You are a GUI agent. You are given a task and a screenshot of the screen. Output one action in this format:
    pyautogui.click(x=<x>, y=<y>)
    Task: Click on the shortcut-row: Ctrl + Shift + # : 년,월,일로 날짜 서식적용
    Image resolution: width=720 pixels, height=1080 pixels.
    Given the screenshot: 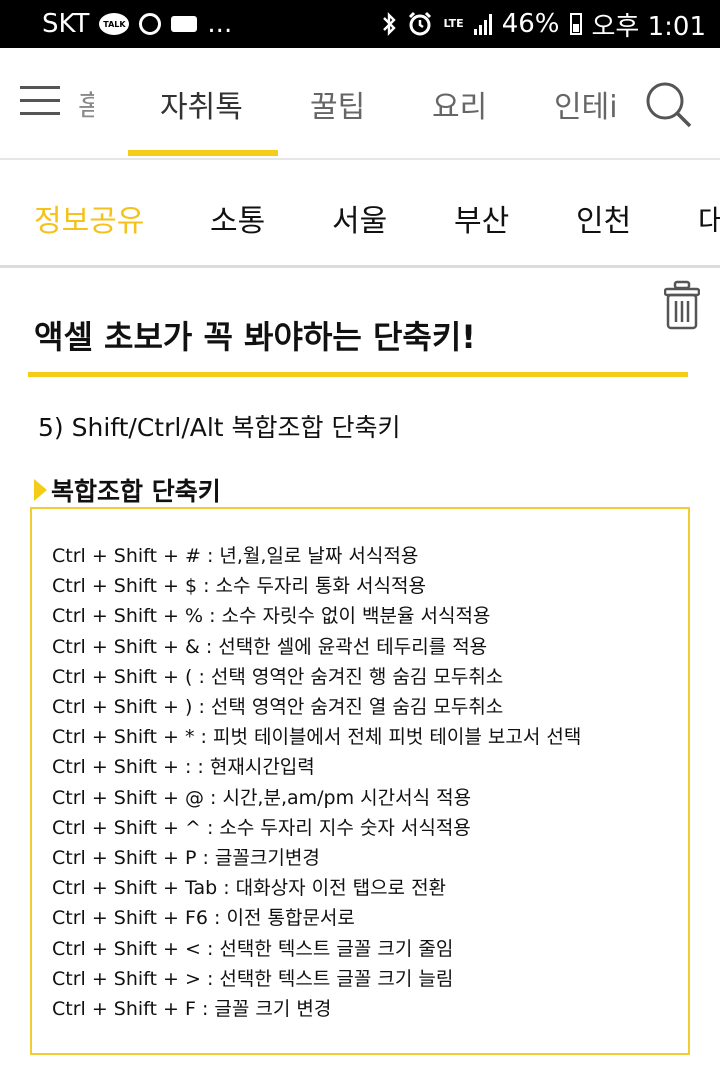 What is the action you would take?
    pyautogui.click(x=235, y=556)
    